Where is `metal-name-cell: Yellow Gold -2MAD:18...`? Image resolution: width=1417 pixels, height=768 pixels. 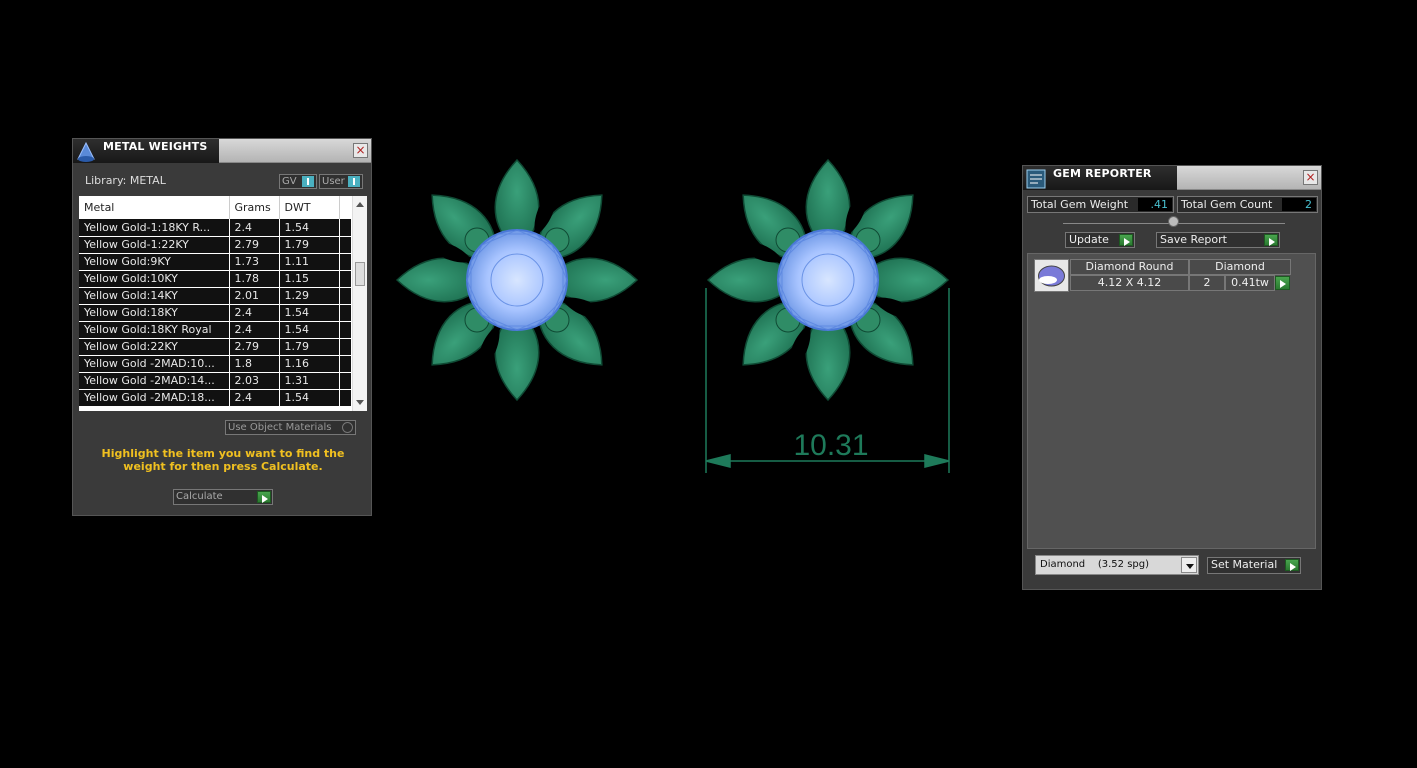
metal-name-cell: Yellow Gold -2MAD:18... is located at coordinates (154, 398).